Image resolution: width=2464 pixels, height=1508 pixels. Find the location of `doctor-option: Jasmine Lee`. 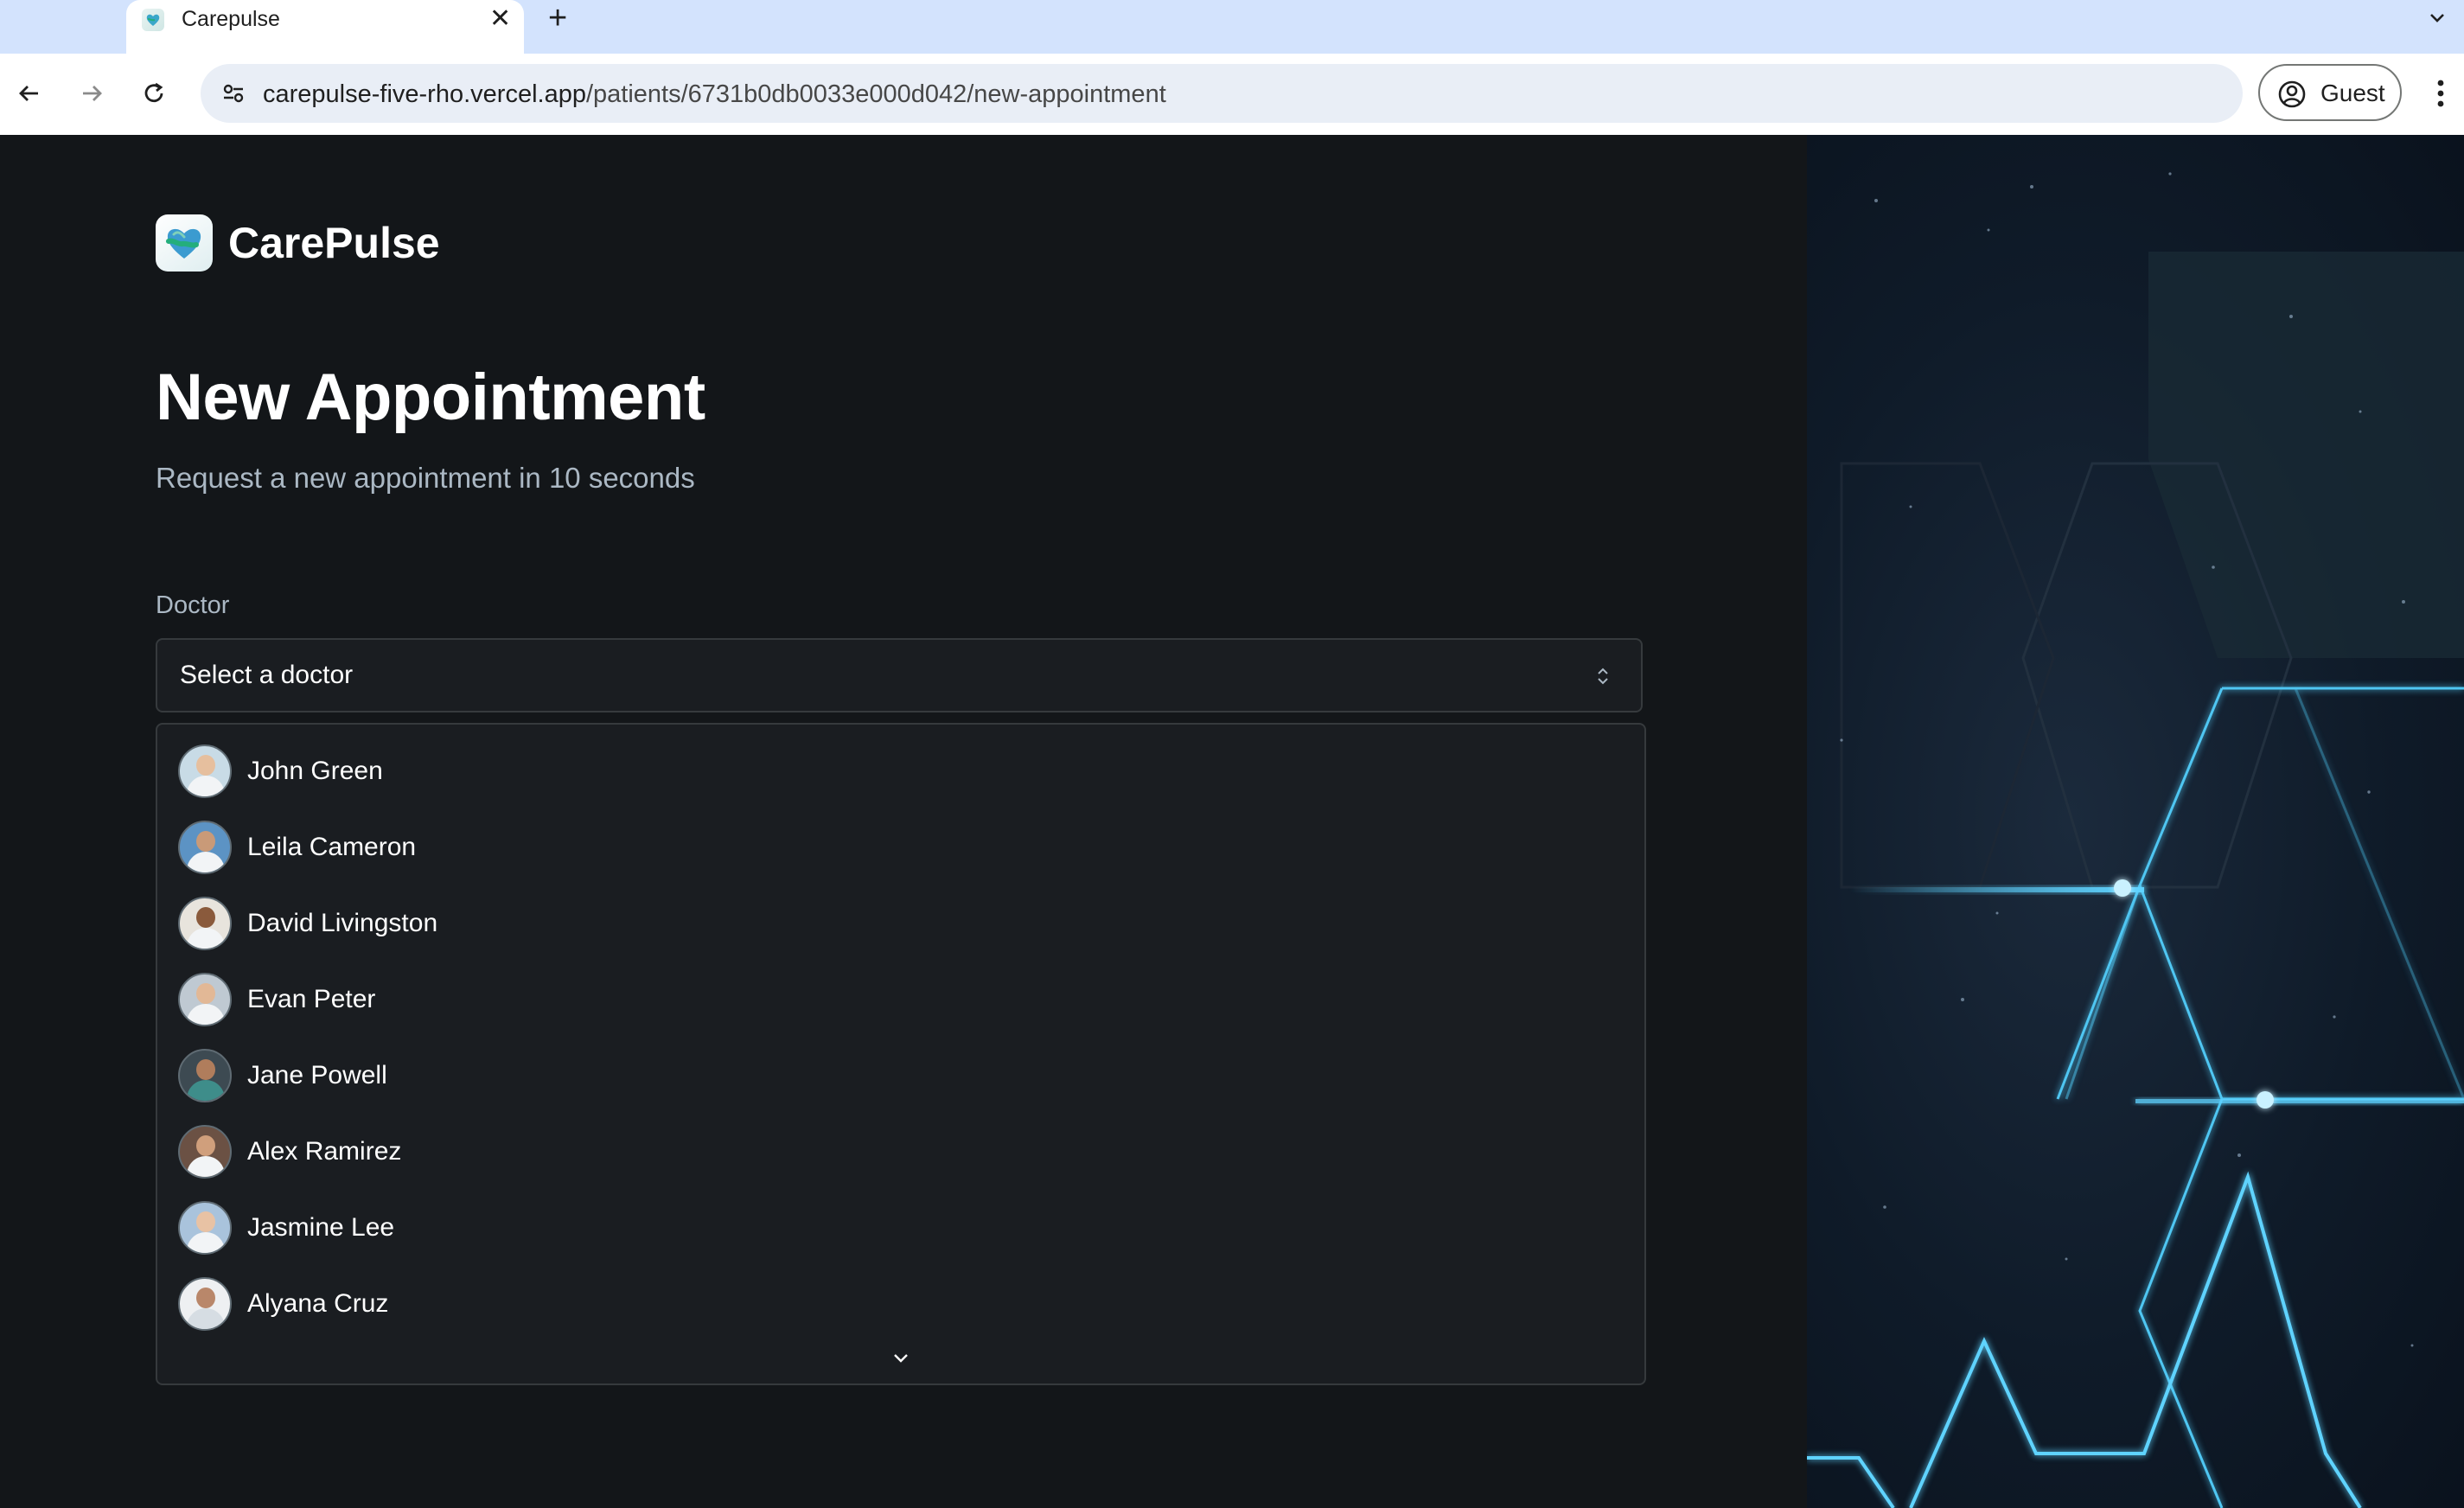

doctor-option: Jasmine Lee is located at coordinates (900, 1228).